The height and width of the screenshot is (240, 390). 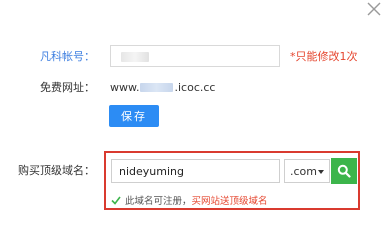 I want to click on free-url-suffix: .icoc.cc, so click(x=195, y=87).